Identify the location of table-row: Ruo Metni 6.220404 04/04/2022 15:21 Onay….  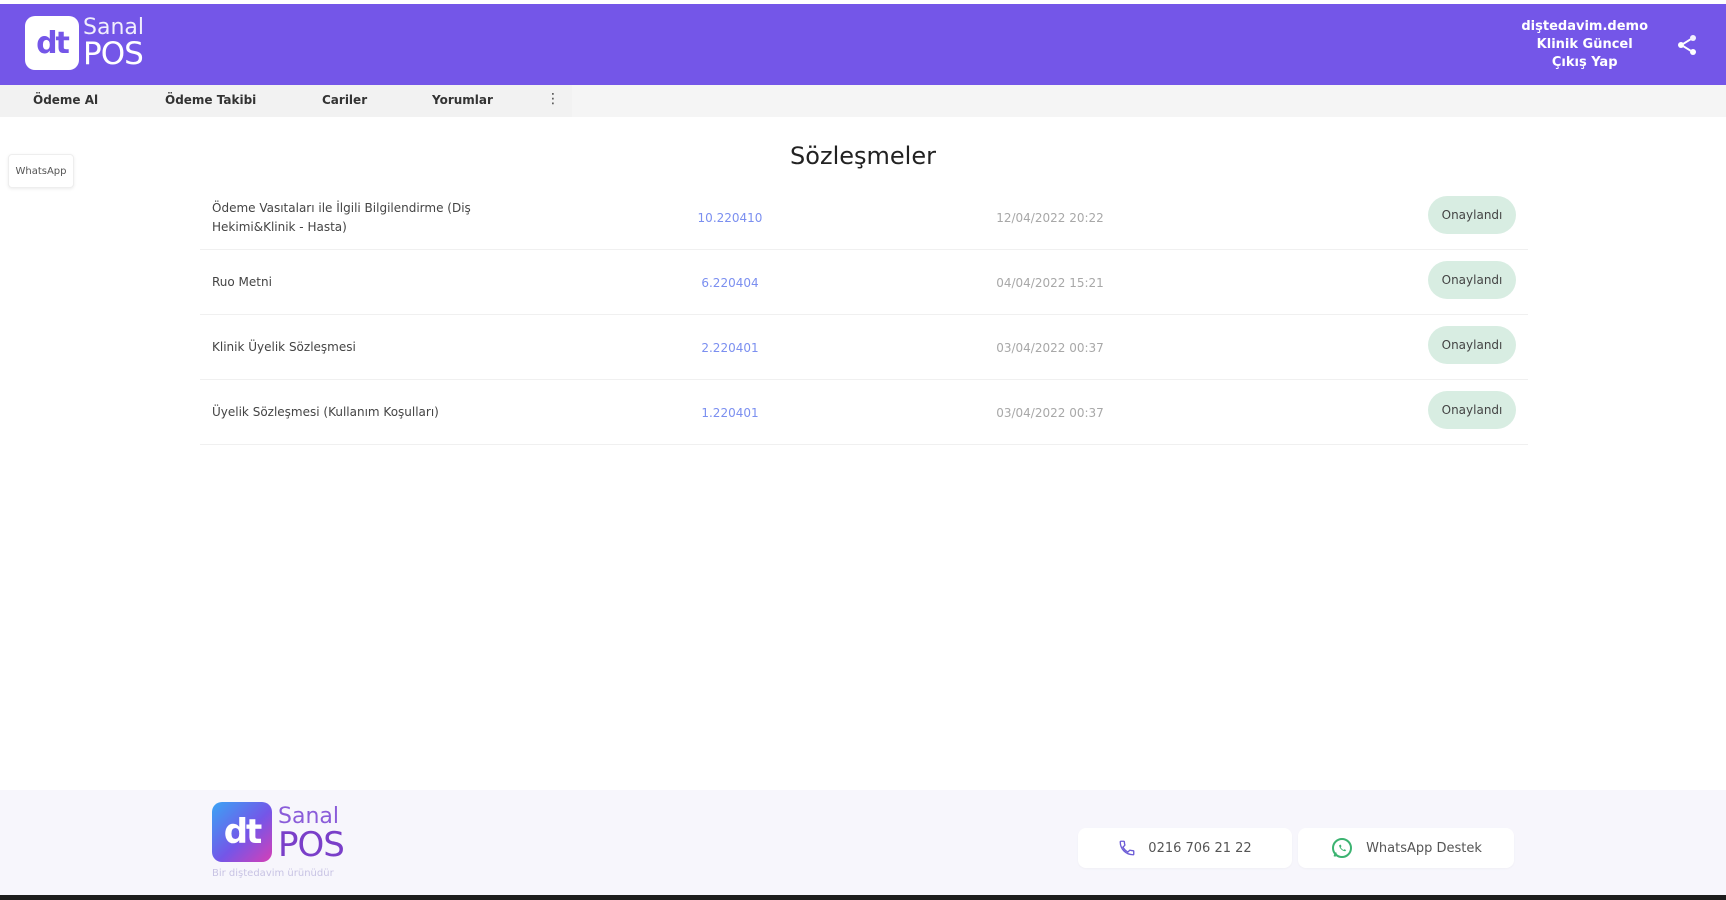
(864, 282).